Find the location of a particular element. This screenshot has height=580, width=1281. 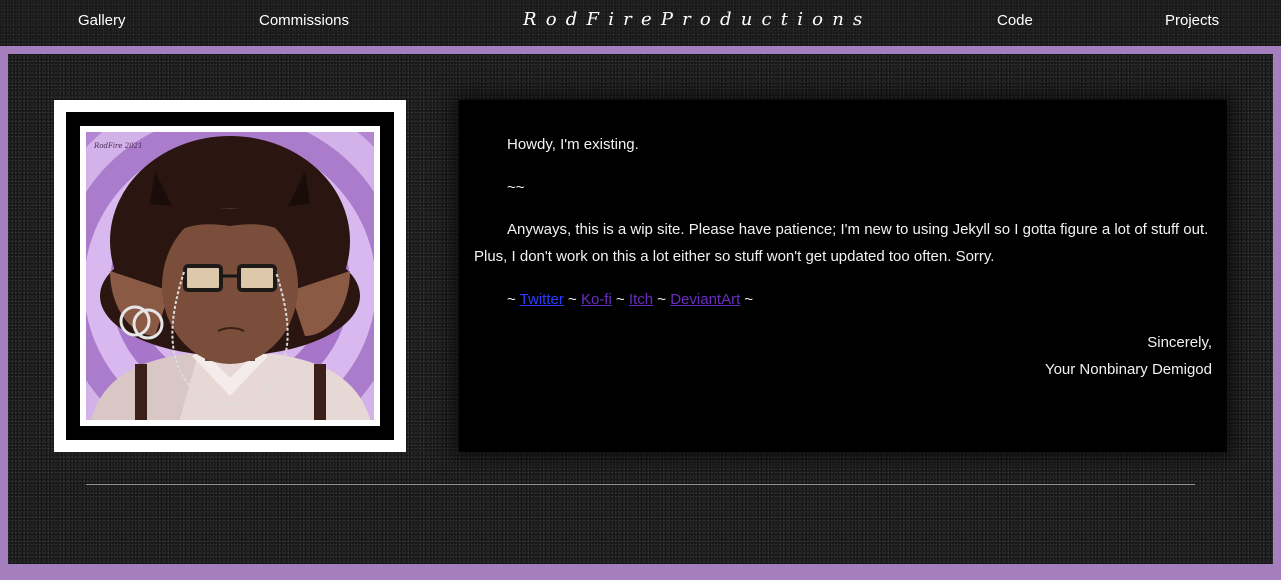

sign-off-block: Sincerely, Your Nonbinary Demigod is located at coordinates (1128, 356).